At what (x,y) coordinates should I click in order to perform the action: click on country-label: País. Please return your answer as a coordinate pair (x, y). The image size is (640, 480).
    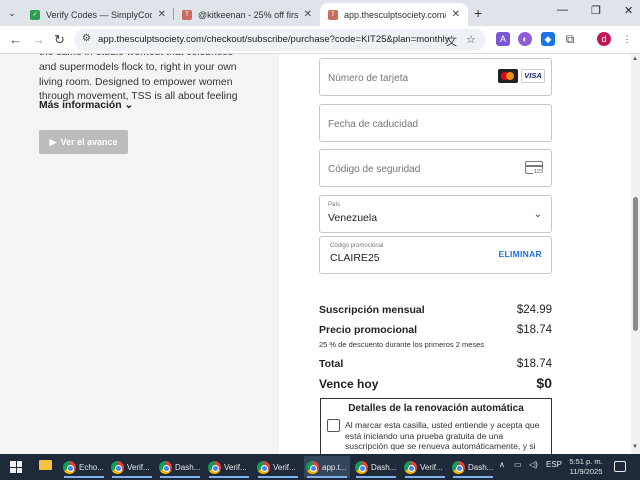
    Looking at the image, I should click on (334, 205).